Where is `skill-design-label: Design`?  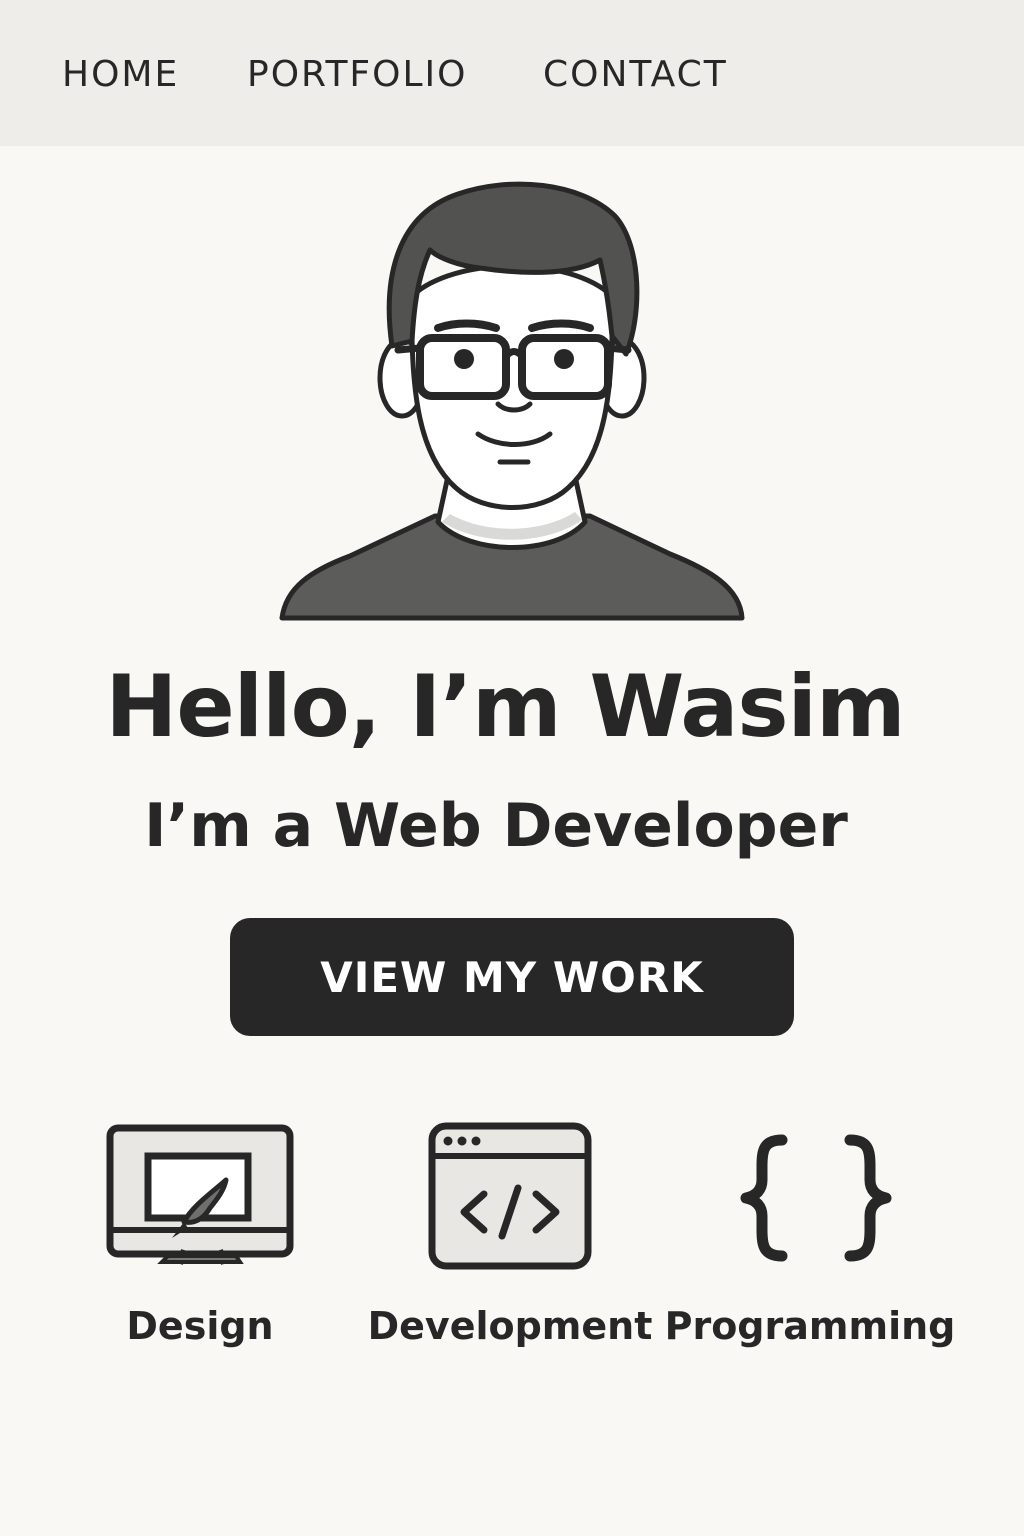
skill-design-label: Design is located at coordinates (200, 1326).